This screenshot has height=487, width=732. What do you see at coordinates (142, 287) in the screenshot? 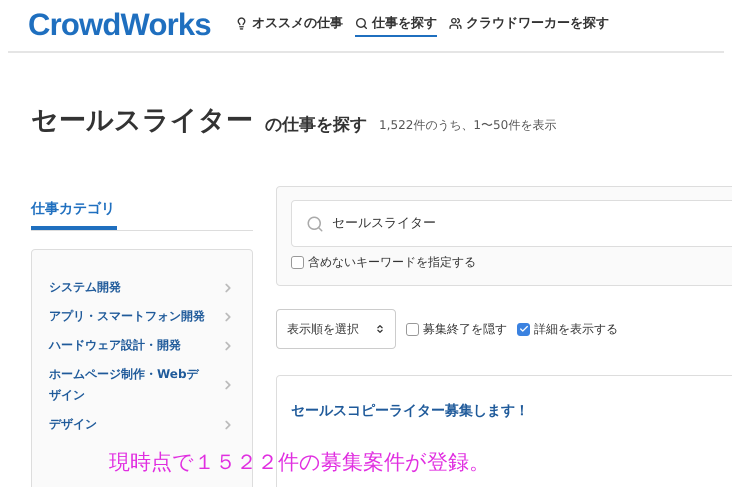
I see `category-link: システム開発` at bounding box center [142, 287].